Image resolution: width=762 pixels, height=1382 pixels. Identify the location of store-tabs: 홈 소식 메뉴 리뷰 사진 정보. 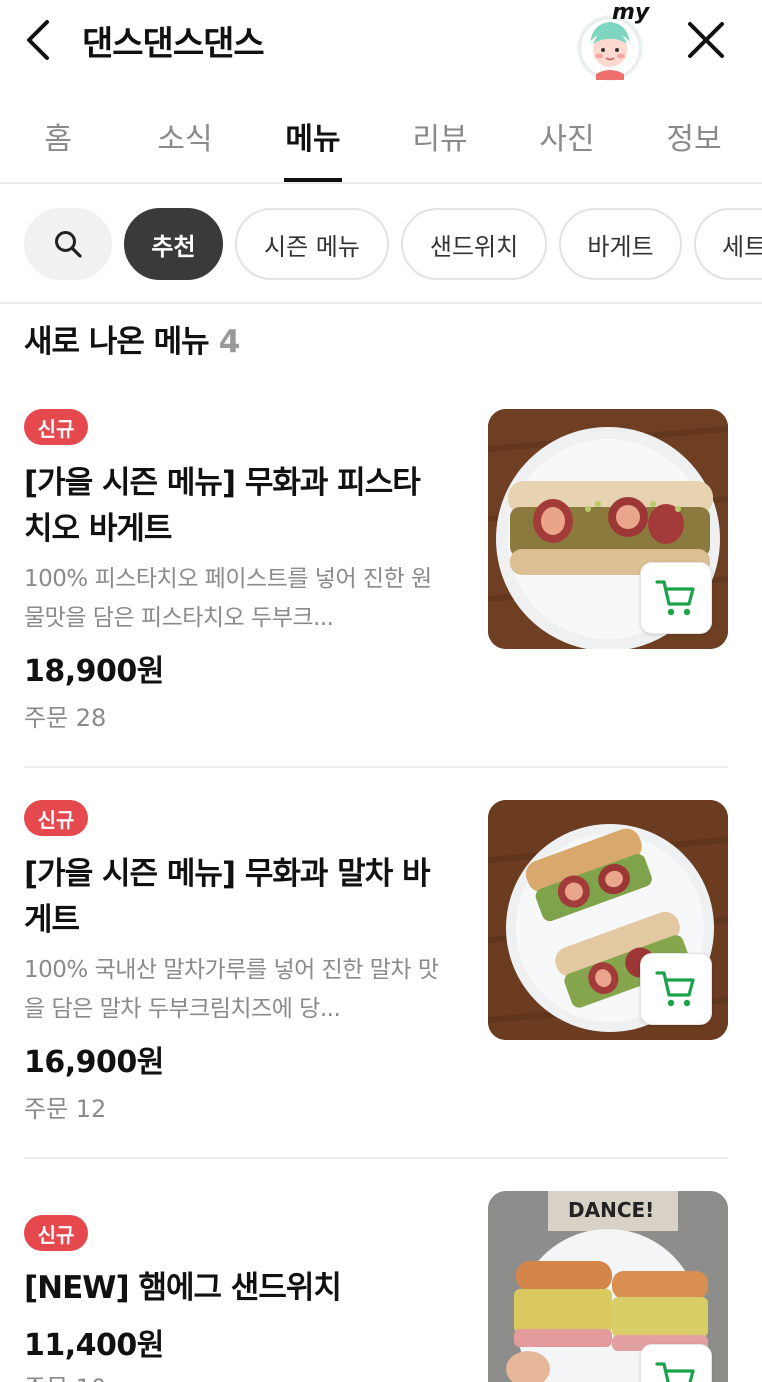
(381, 142).